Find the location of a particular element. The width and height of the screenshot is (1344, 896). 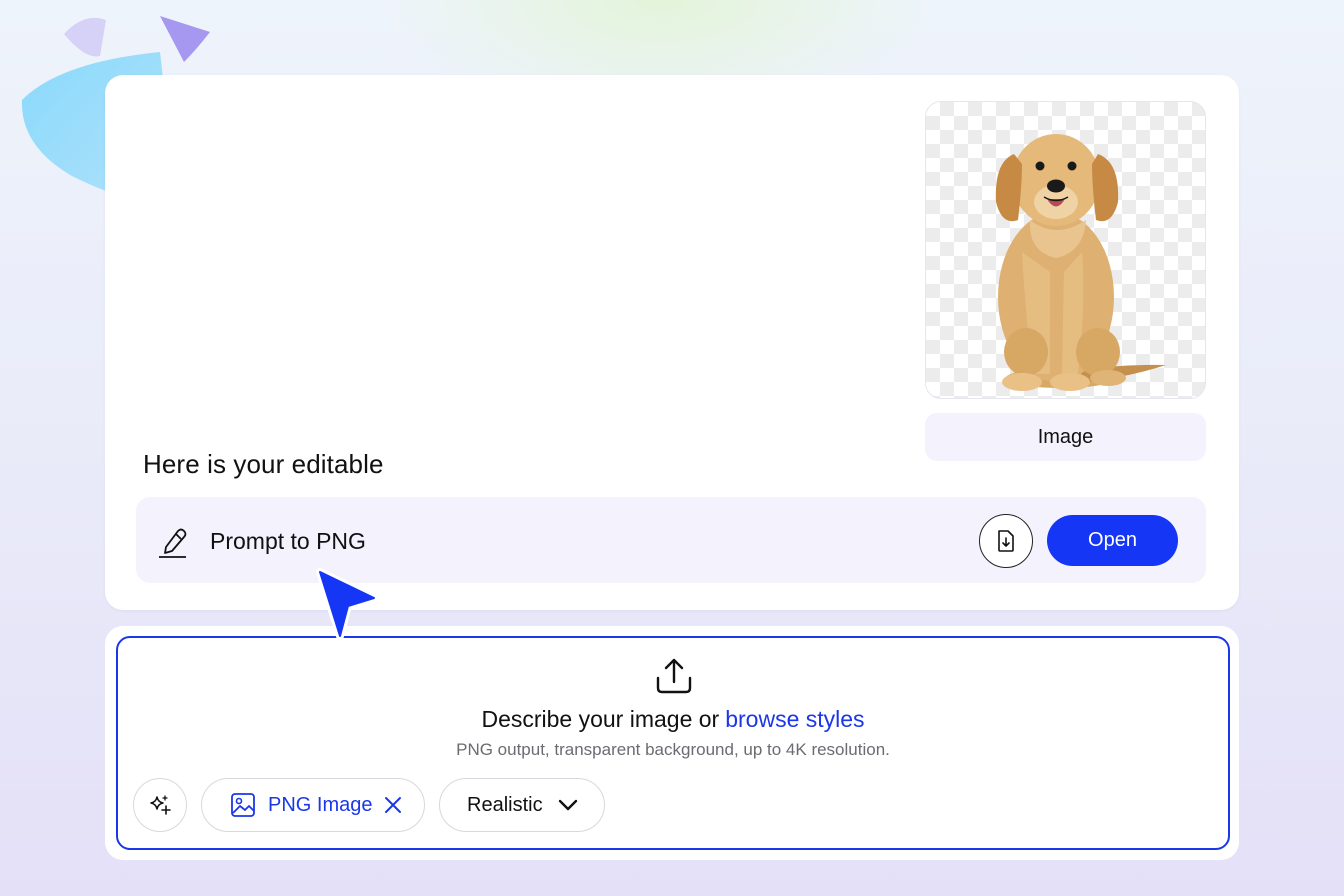

sparkles-icon is located at coordinates (160, 805).